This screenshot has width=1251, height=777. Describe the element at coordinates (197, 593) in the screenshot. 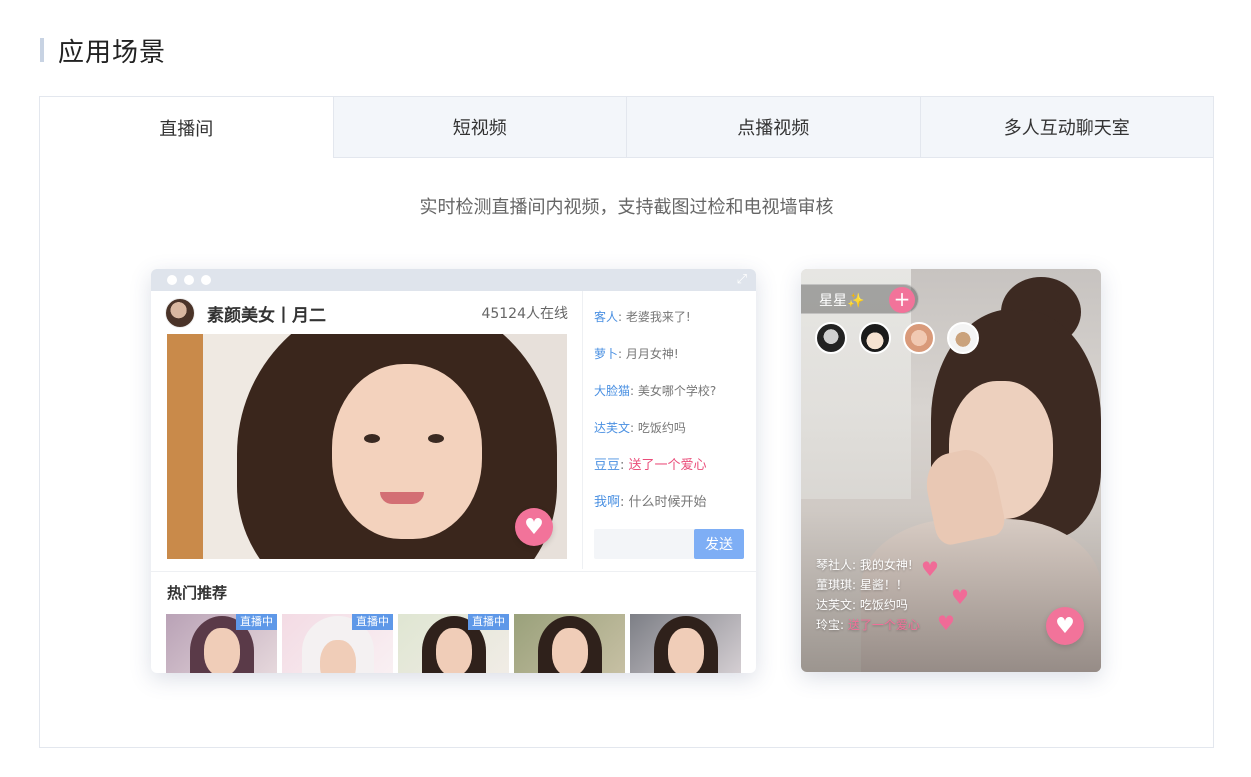

I see `recommend-title: 热门推荐` at that location.